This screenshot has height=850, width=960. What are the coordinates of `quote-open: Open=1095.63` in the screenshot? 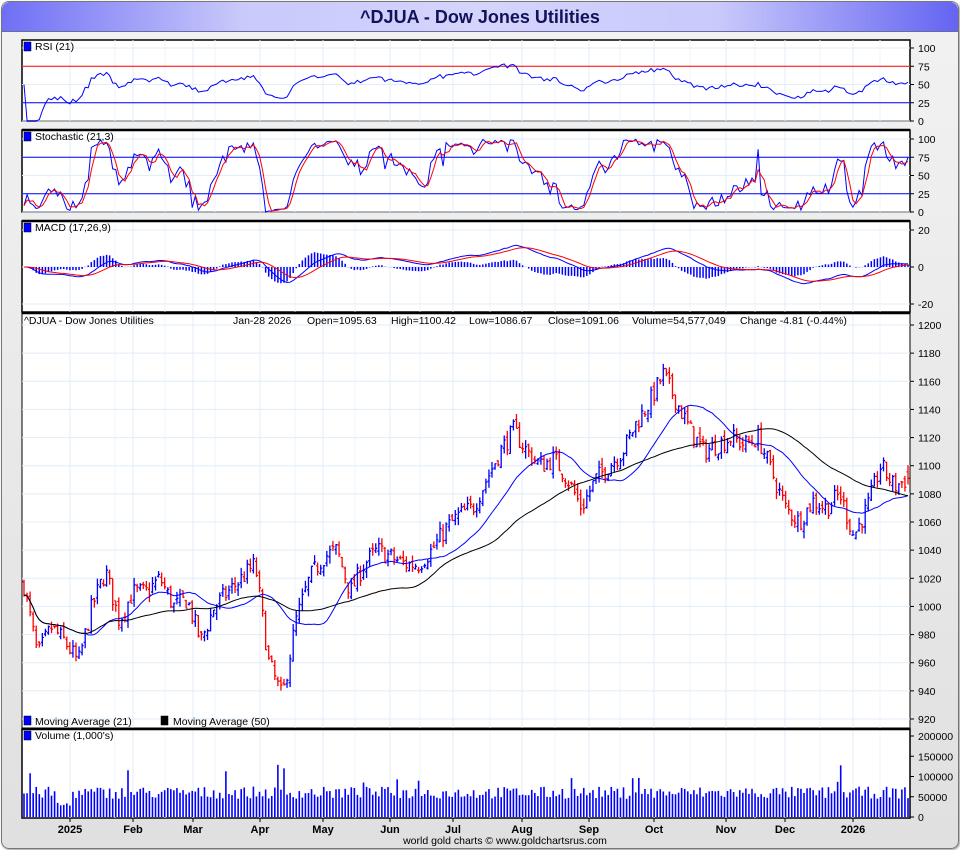 It's located at (342, 321).